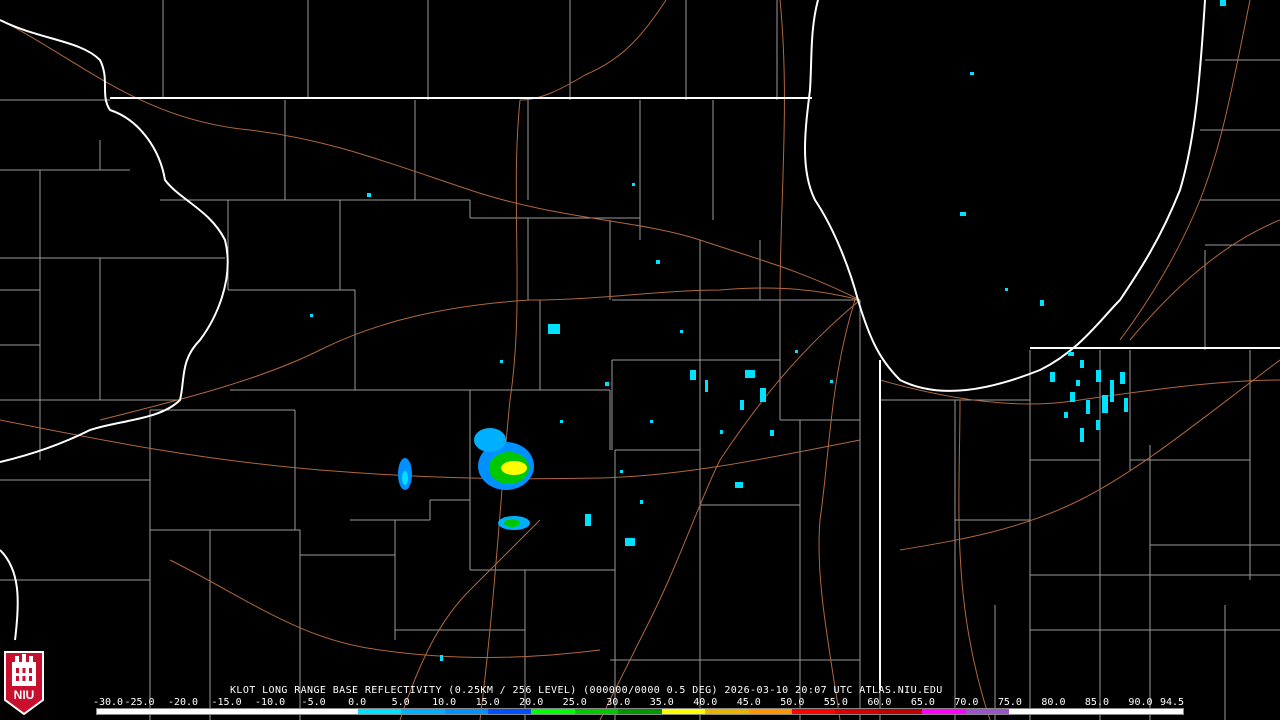 The width and height of the screenshot is (1280, 720). I want to click on legend-label: 5.0, so click(400, 702).